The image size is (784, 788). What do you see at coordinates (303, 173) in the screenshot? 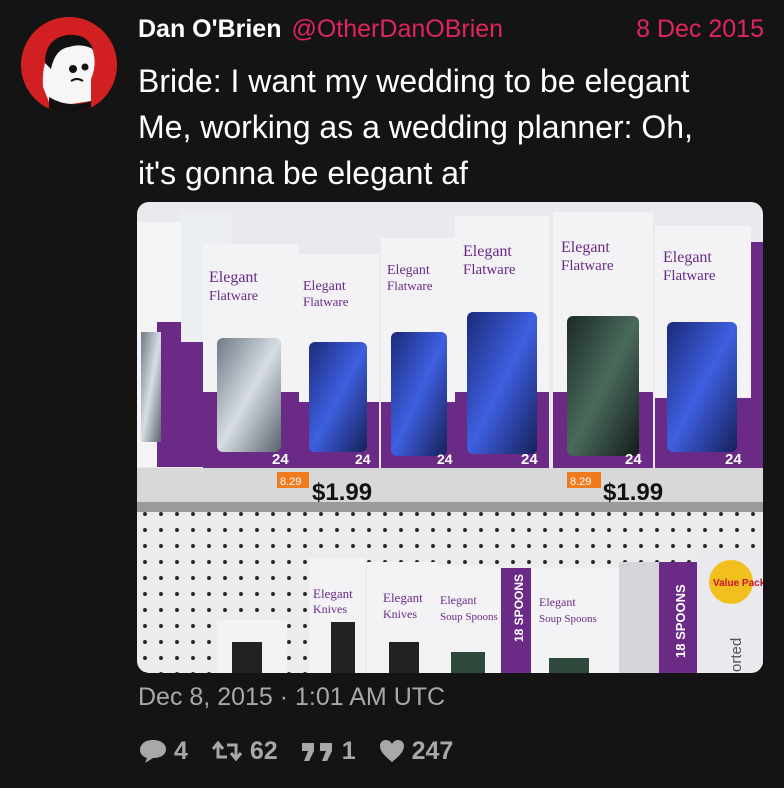
I see `tweet-text-line: it's gonna be elegant af` at bounding box center [303, 173].